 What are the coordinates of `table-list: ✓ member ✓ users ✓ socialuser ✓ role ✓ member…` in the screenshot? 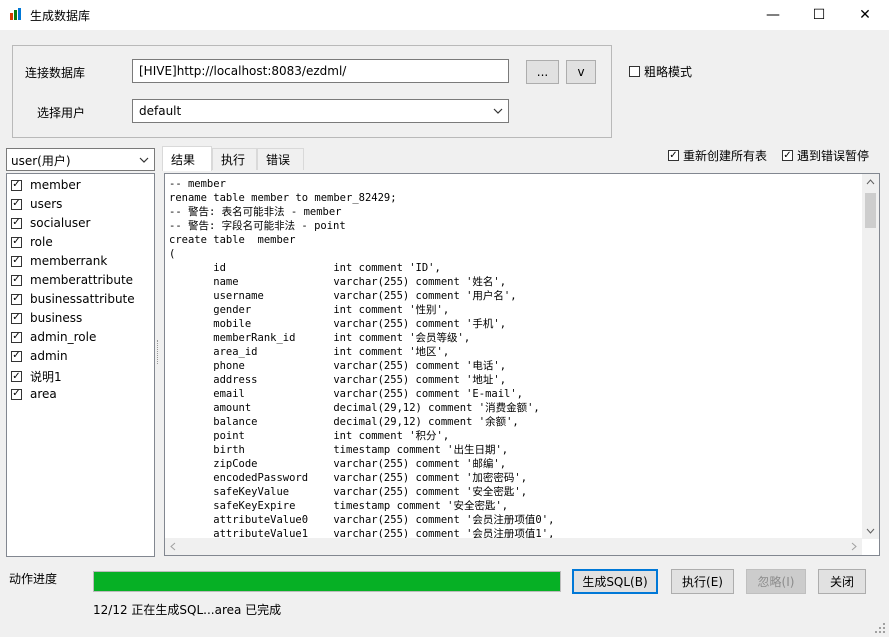 It's located at (80, 365).